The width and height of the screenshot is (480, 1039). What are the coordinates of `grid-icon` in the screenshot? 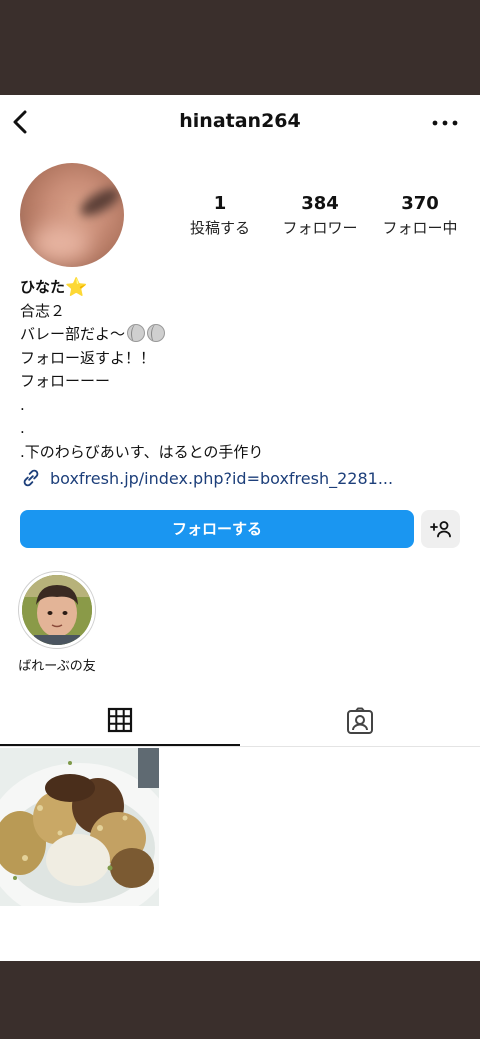 It's located at (120, 719).